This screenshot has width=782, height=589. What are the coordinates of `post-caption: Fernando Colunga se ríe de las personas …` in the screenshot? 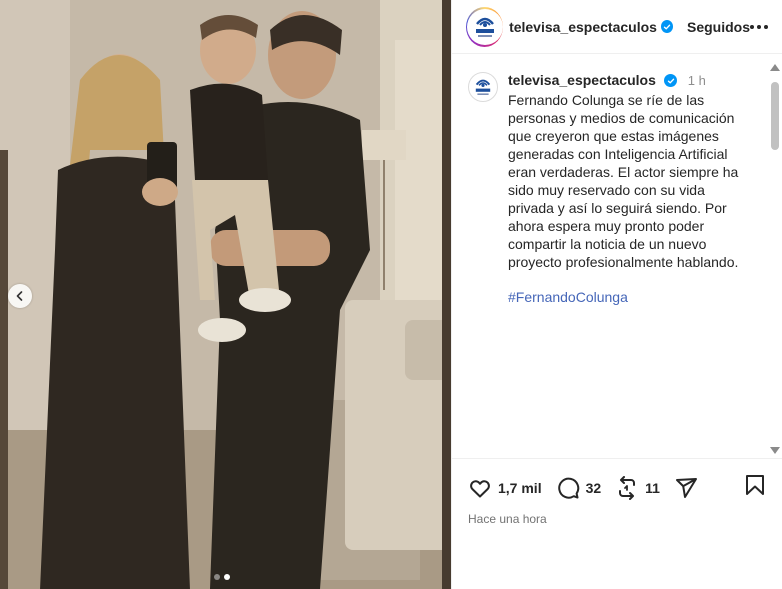 It's located at (623, 181).